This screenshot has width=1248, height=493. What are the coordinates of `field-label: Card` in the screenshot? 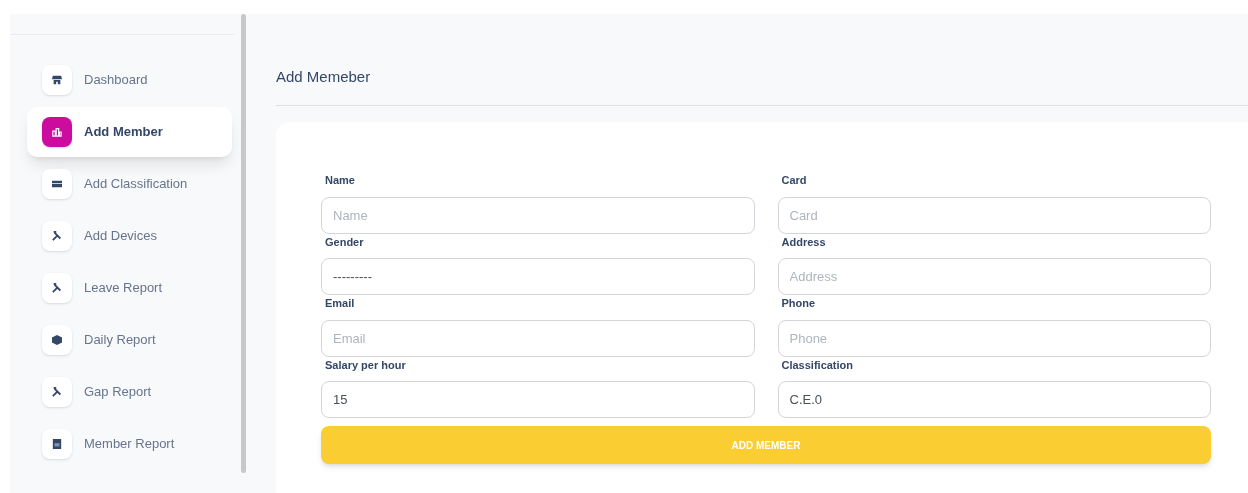 It's located at (794, 180).